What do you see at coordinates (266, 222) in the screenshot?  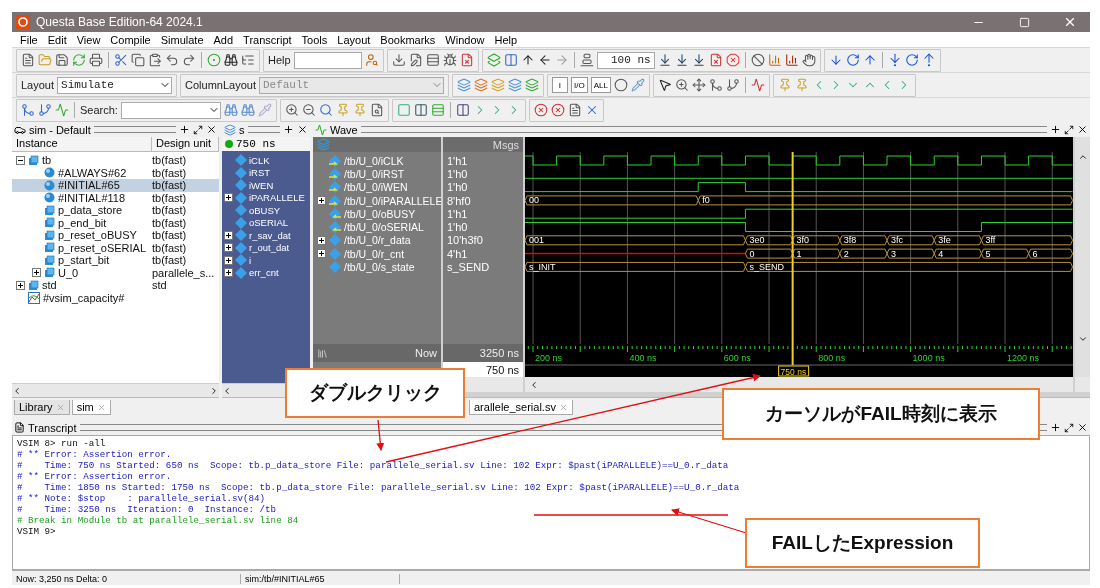 I see `object-row: oSERIAL` at bounding box center [266, 222].